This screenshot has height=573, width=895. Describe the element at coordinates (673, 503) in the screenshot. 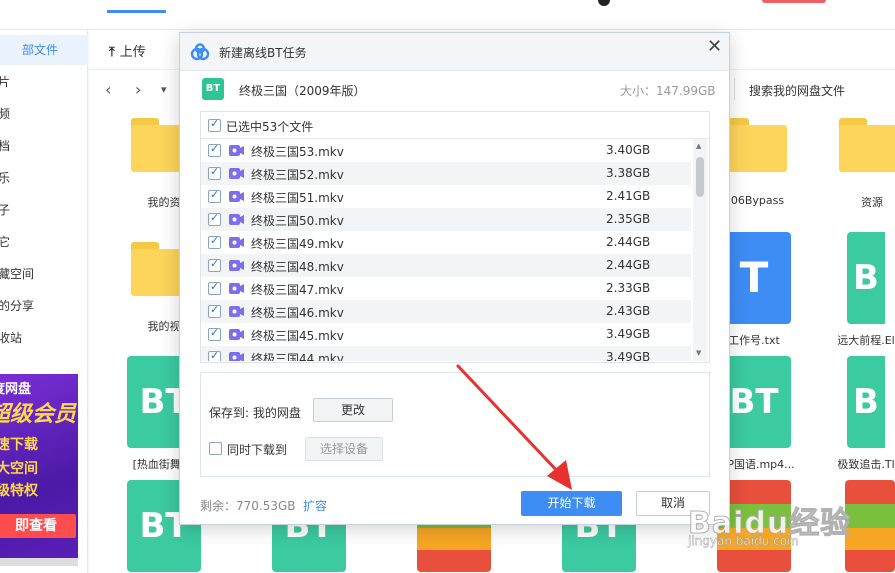

I see `cancel-button: 取消` at that location.